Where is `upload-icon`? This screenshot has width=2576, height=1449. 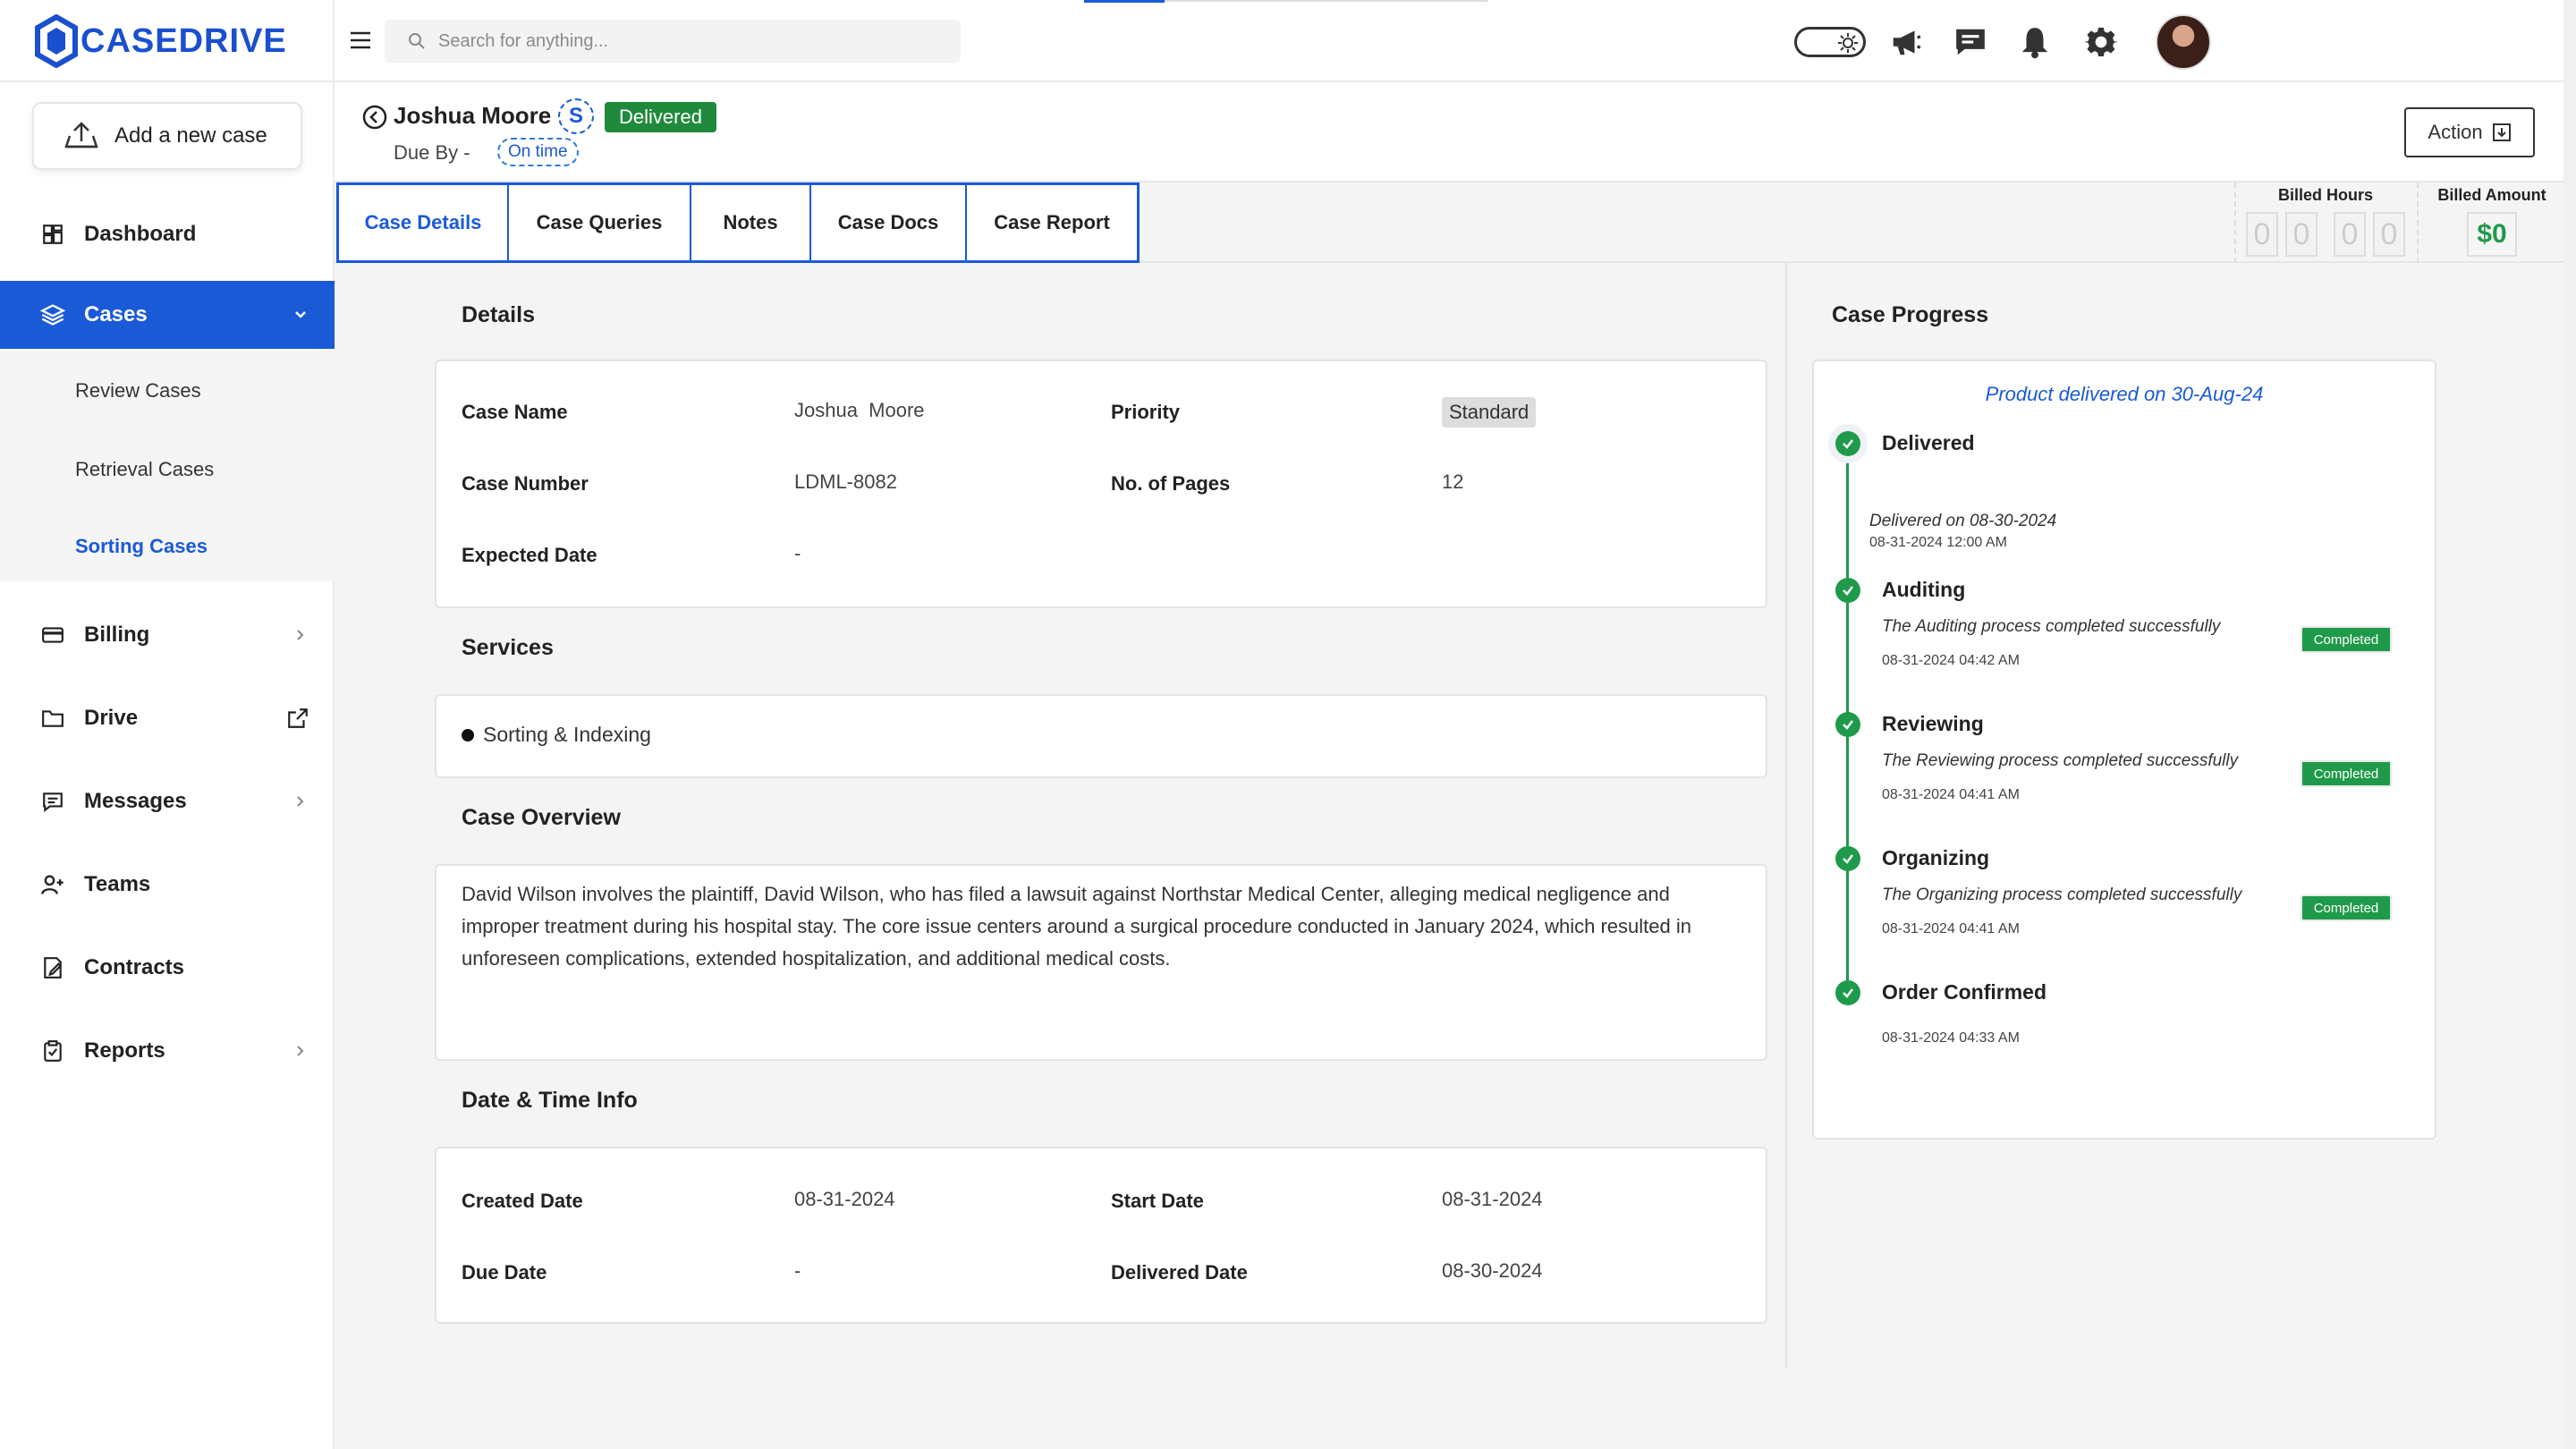
upload-icon is located at coordinates (81, 135).